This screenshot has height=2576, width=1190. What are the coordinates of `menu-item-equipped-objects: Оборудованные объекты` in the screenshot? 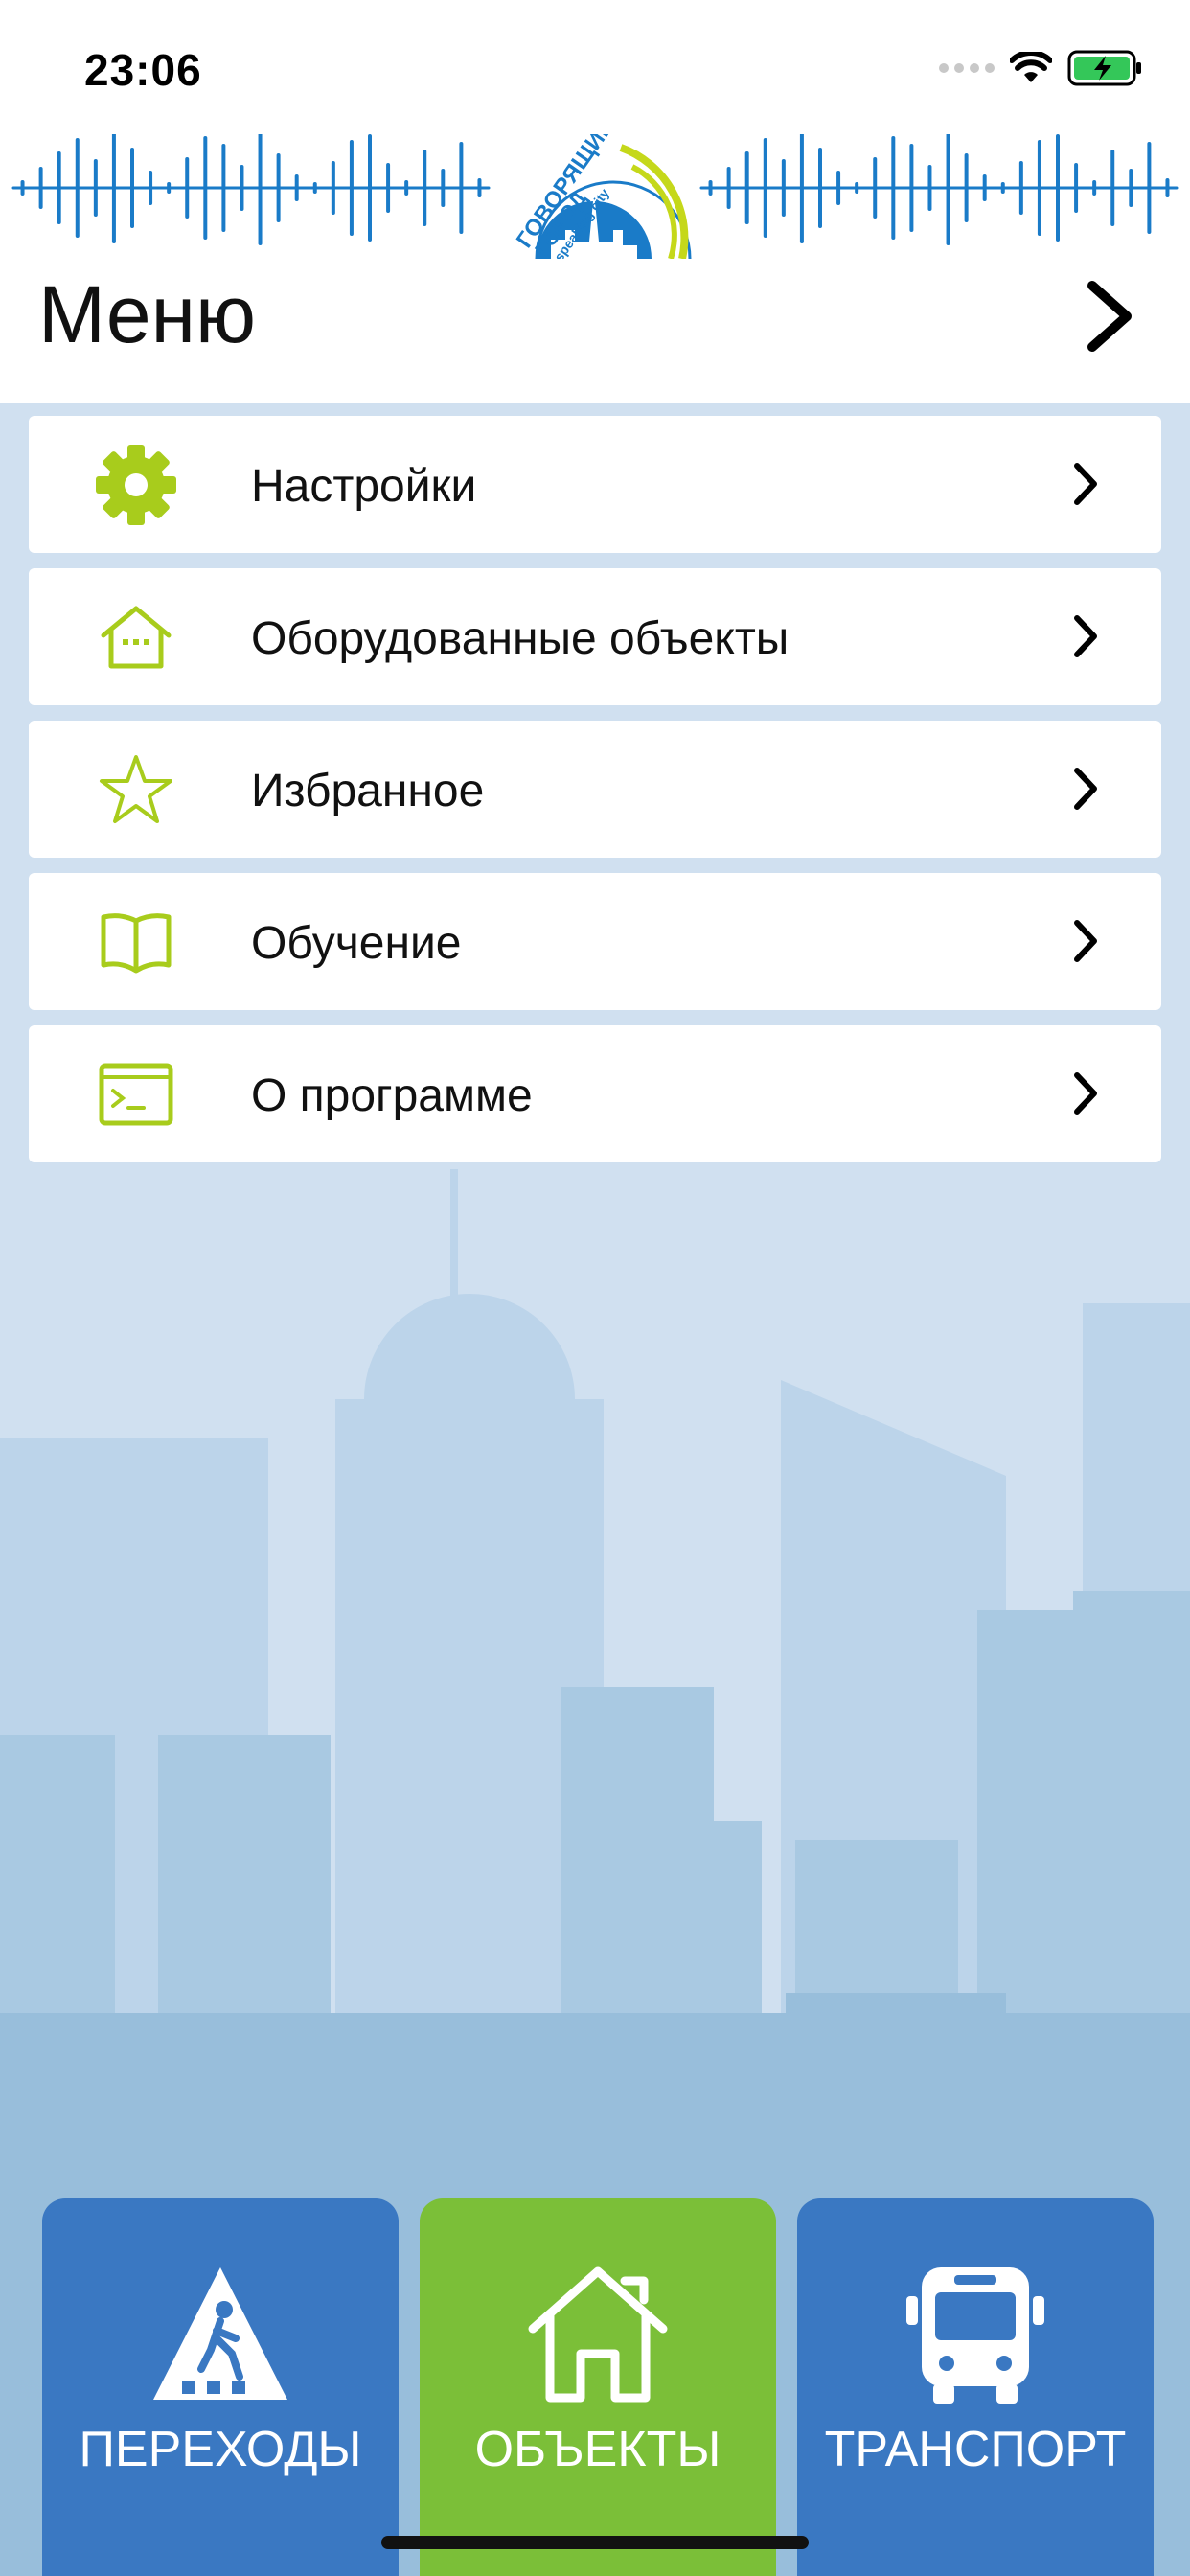 It's located at (595, 636).